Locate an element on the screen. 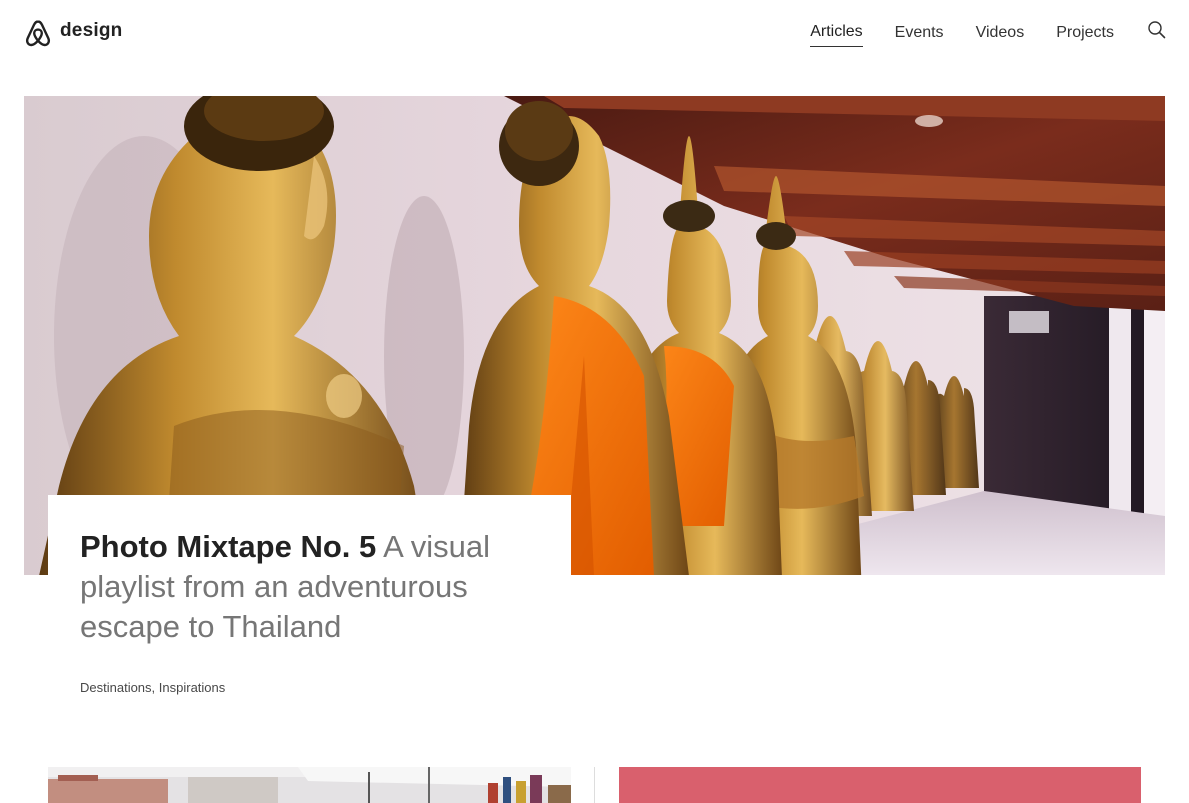 The height and width of the screenshot is (803, 1189). article-card-color-block is located at coordinates (880, 785).